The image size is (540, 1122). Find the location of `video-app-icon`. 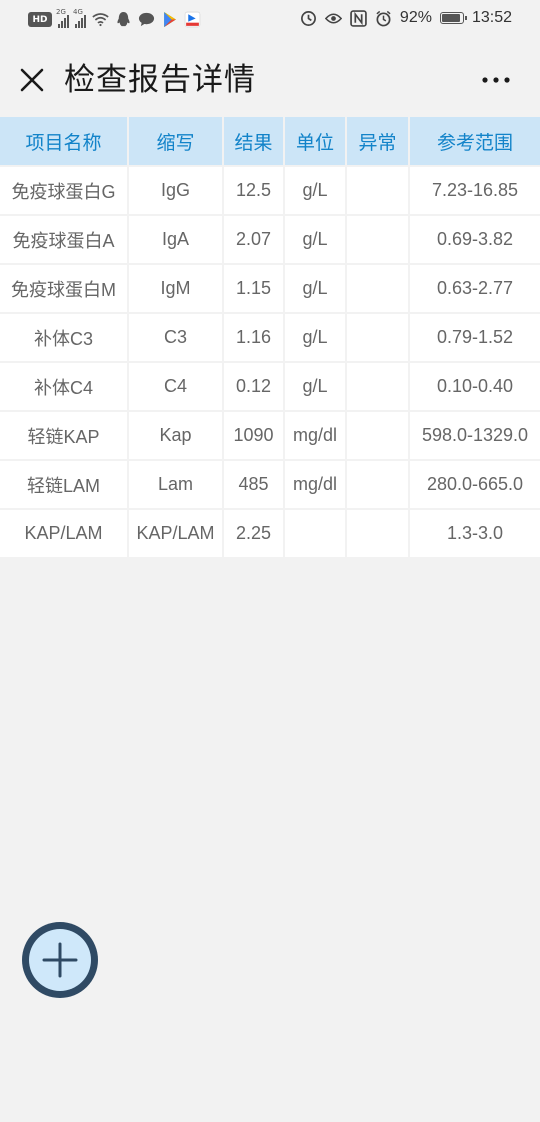

video-app-icon is located at coordinates (192, 19).